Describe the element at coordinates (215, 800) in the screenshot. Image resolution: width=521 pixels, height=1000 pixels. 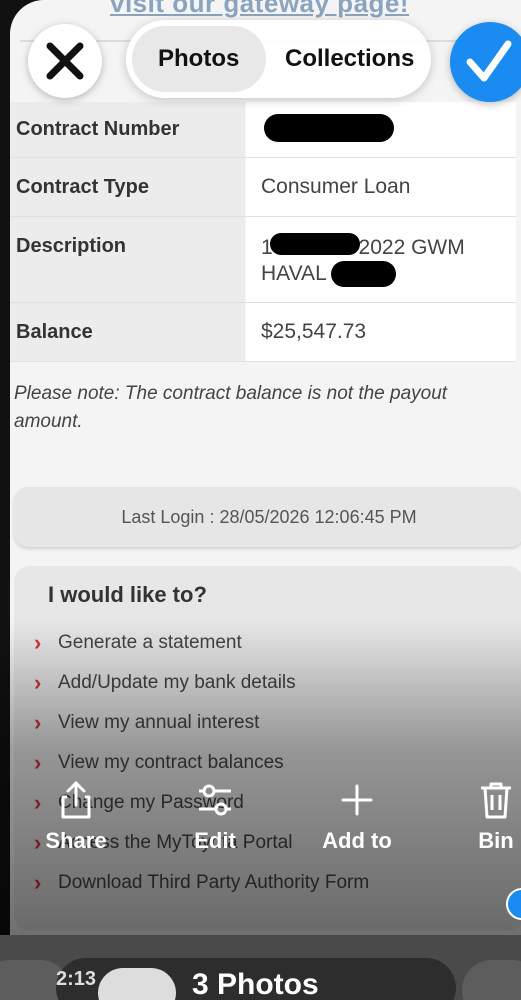
I see `edit-icon` at that location.